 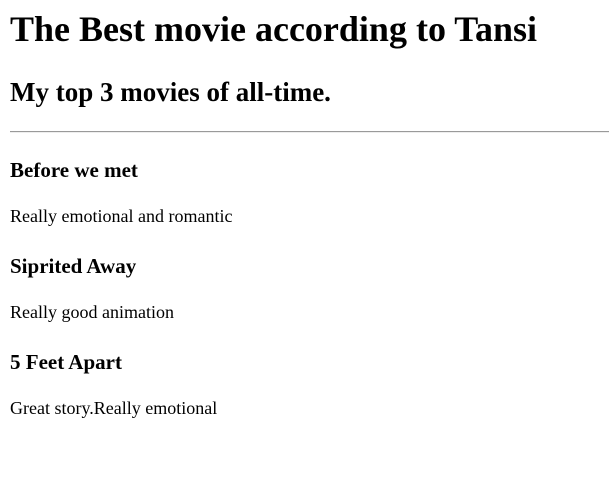 What do you see at coordinates (74, 170) in the screenshot?
I see `movie-title: Before we met` at bounding box center [74, 170].